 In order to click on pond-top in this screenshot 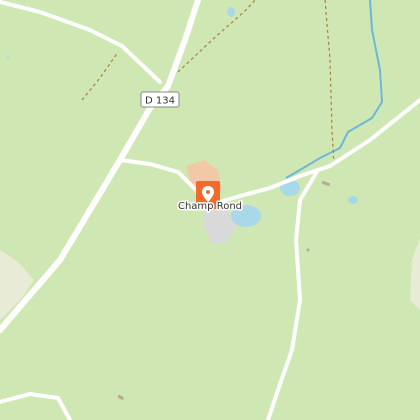, I will do `click(231, 12)`.